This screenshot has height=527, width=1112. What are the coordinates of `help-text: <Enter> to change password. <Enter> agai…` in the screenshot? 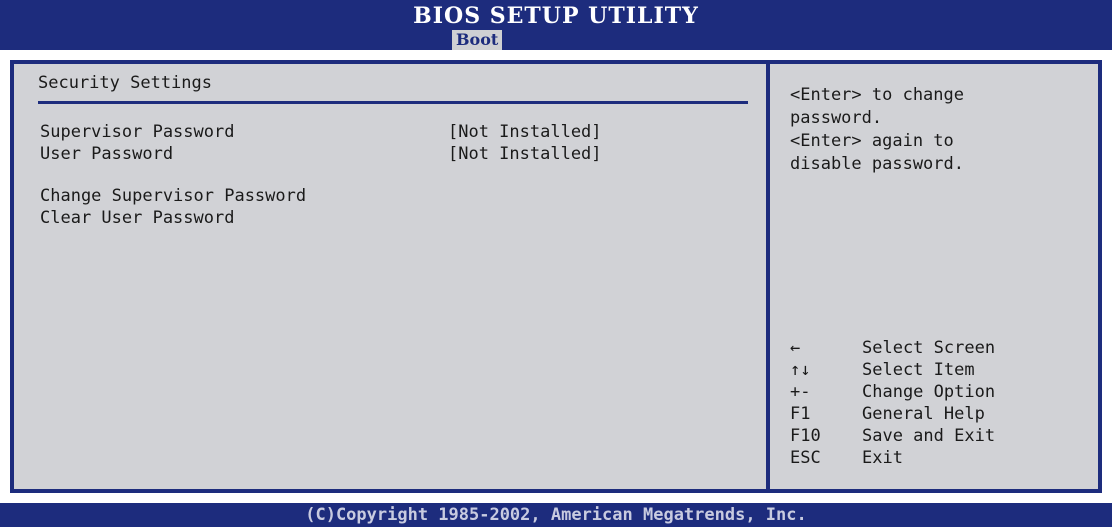 It's located at (877, 129).